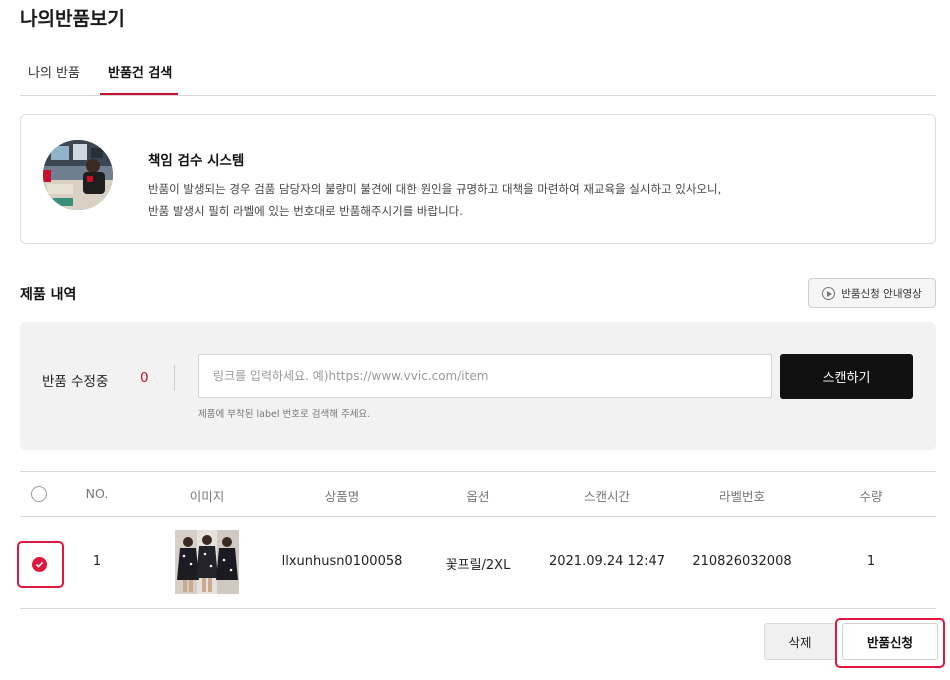 This screenshot has height=680, width=950. Describe the element at coordinates (846, 376) in the screenshot. I see `scan-button: 스캔하기` at that location.